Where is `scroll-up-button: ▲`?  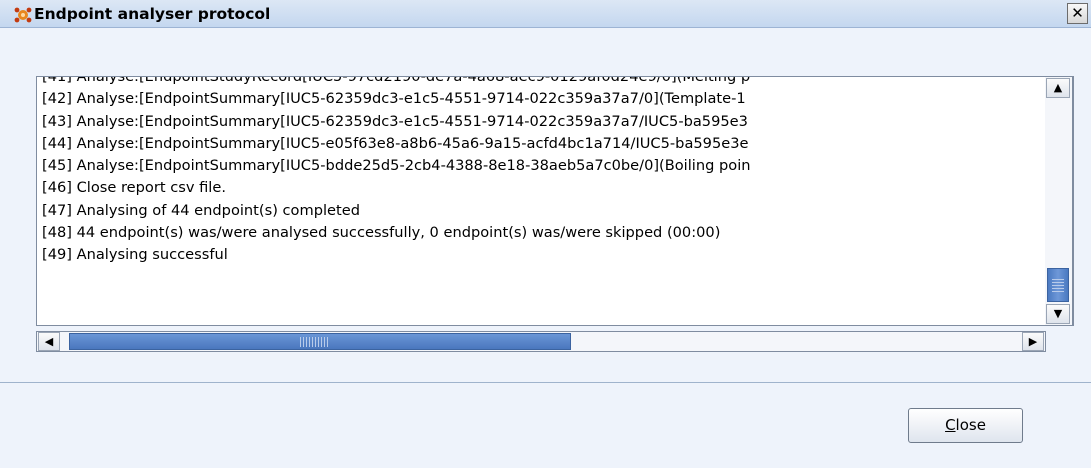
scroll-up-button: ▲ is located at coordinates (1058, 88).